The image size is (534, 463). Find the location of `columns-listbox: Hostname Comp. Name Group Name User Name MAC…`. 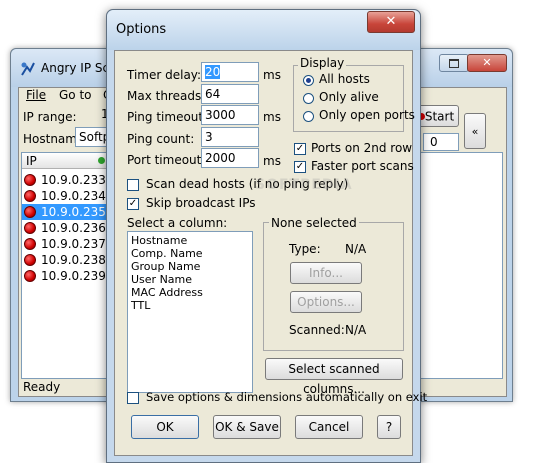

columns-listbox: Hostname Comp. Name Group Name User Name MAC… is located at coordinates (190, 312).